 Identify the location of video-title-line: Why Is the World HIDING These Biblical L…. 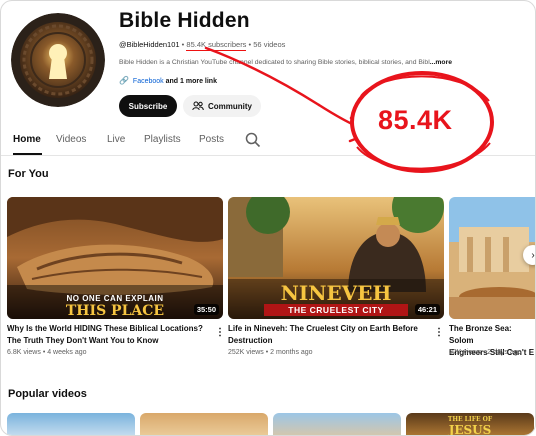
(105, 328).